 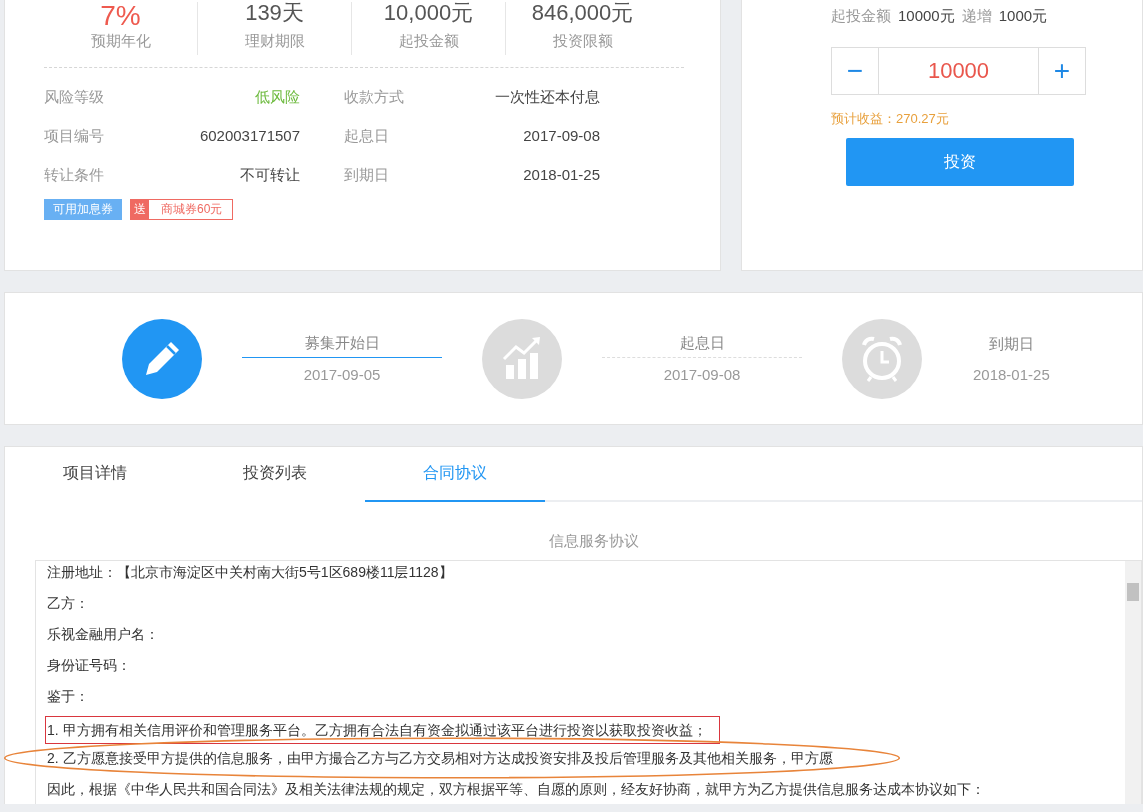 What do you see at coordinates (68, 603) in the screenshot?
I see `contract-paragraph: 乙方：` at bounding box center [68, 603].